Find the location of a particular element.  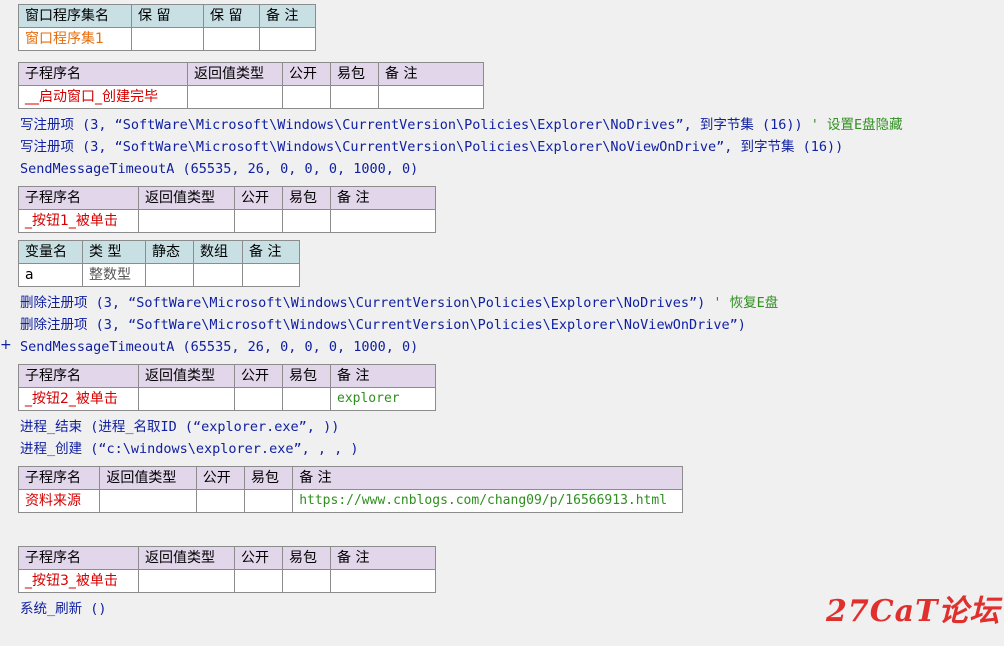

assembly-header-name: 窗口程序集名 is located at coordinates (75, 16).